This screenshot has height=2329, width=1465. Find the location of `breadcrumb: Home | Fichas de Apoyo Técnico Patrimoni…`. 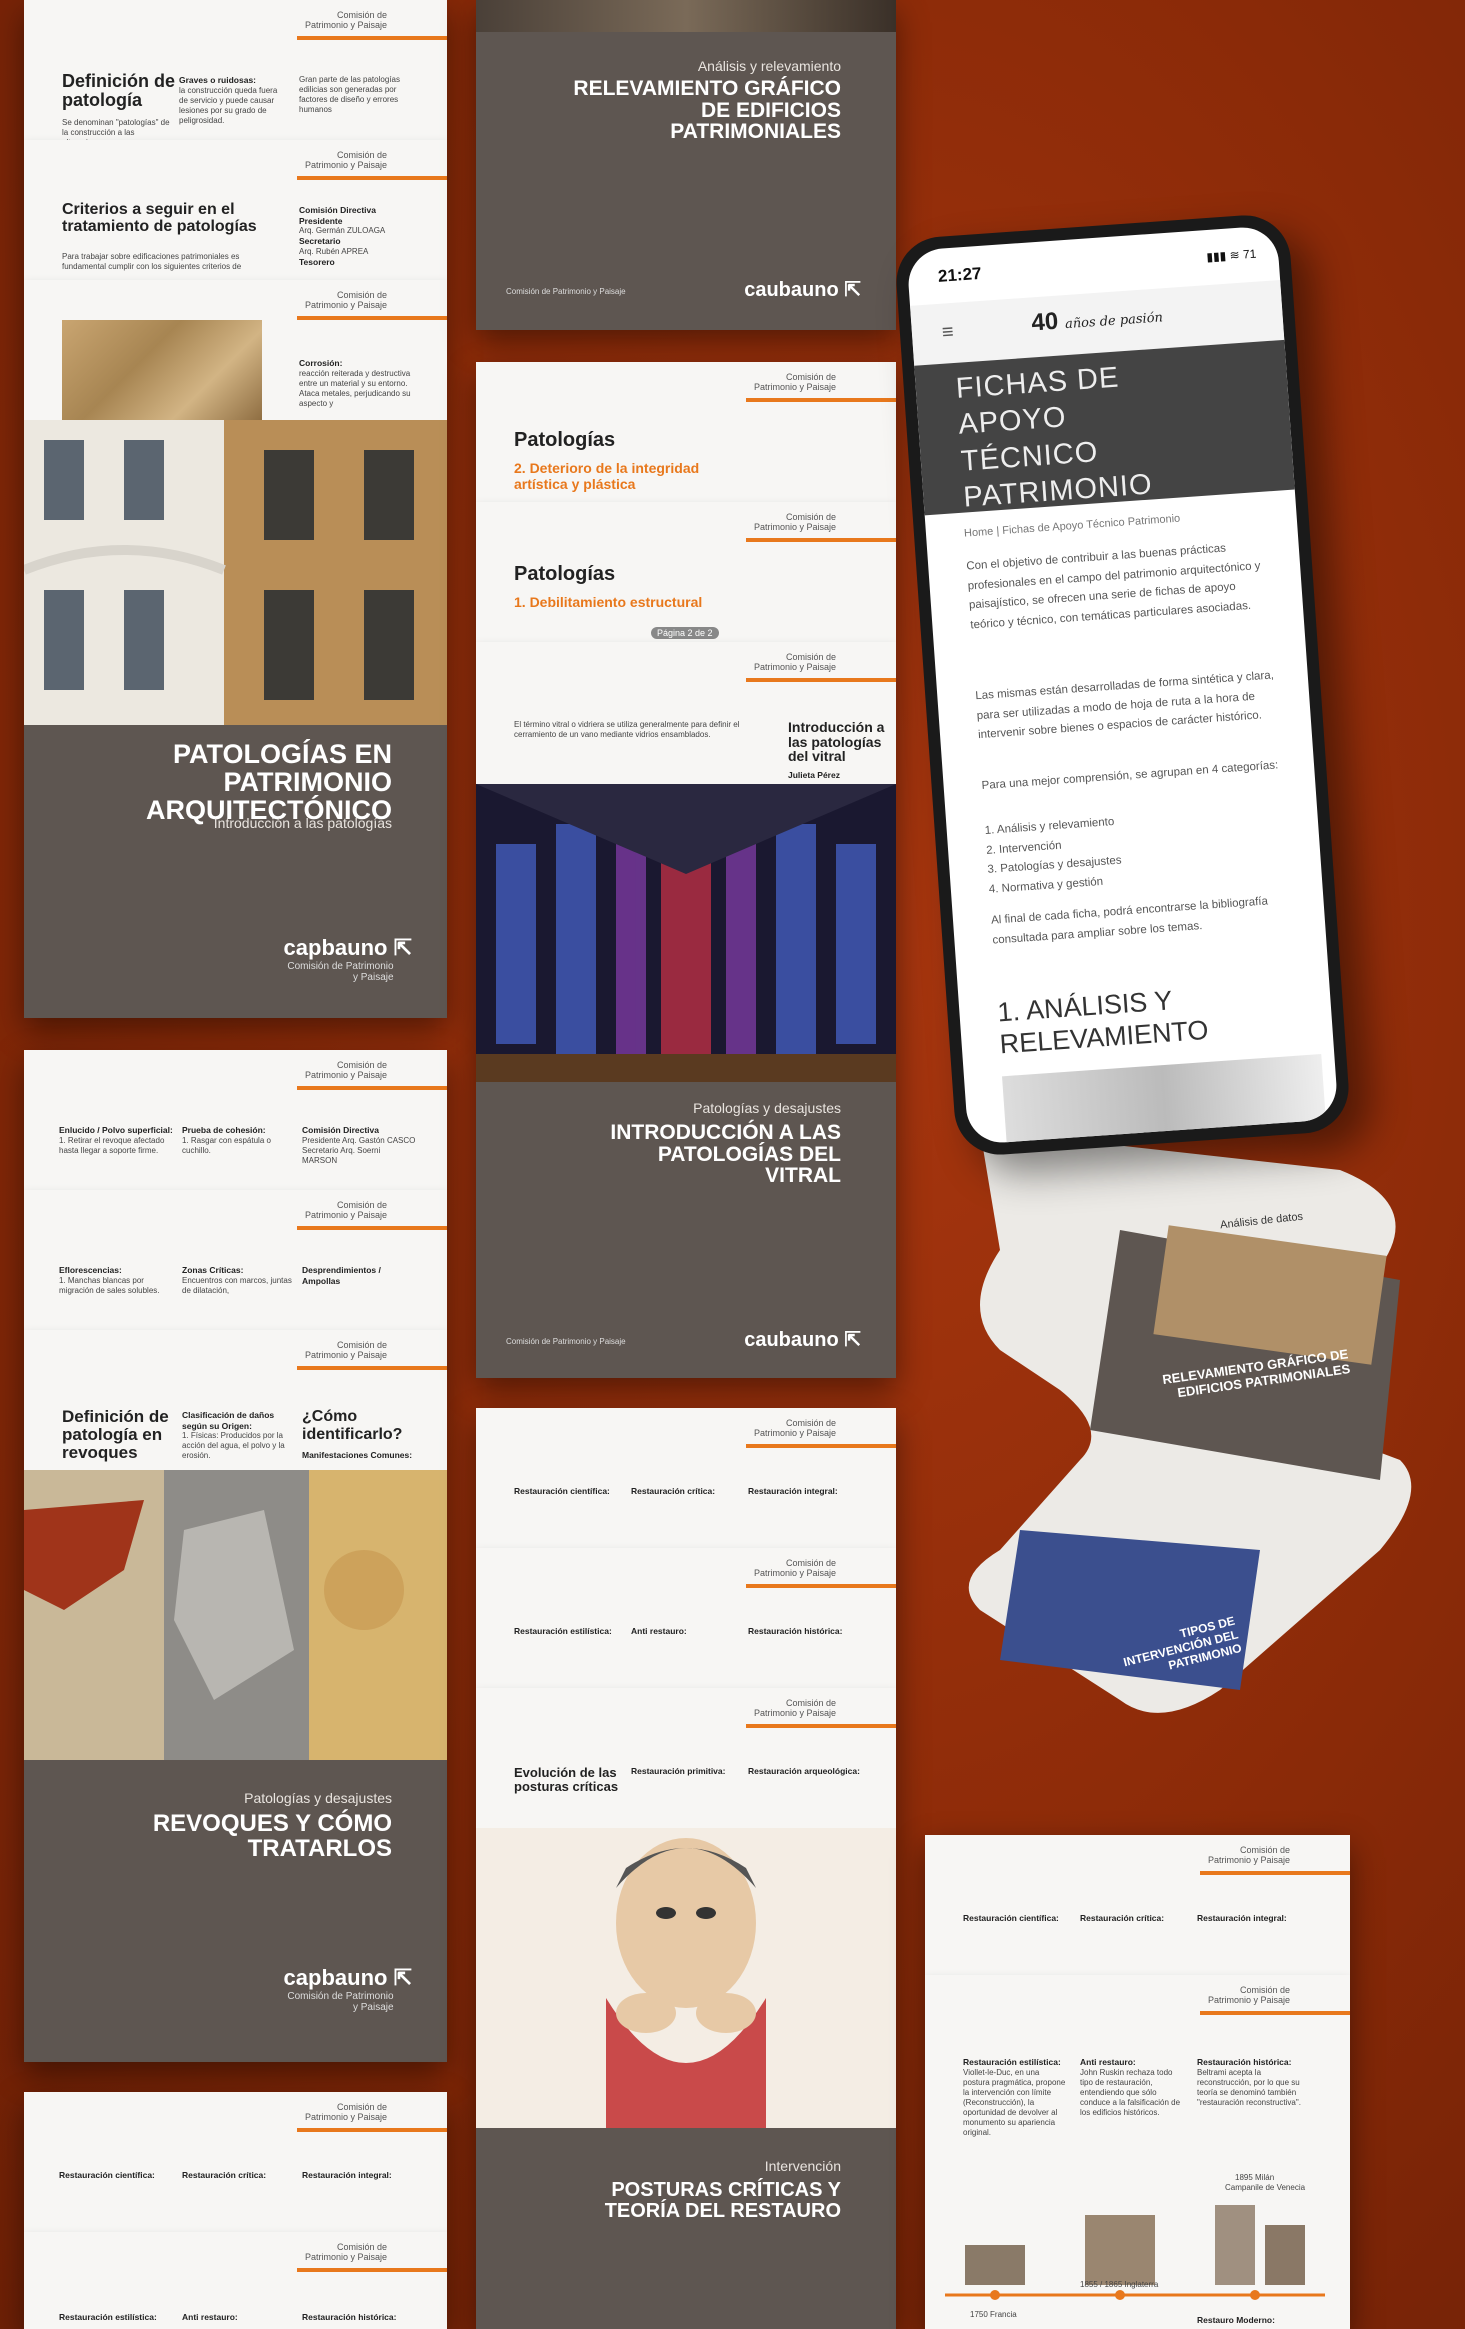

breadcrumb: Home | Fichas de Apoyo Técnico Patrimoni… is located at coordinates (1072, 526).